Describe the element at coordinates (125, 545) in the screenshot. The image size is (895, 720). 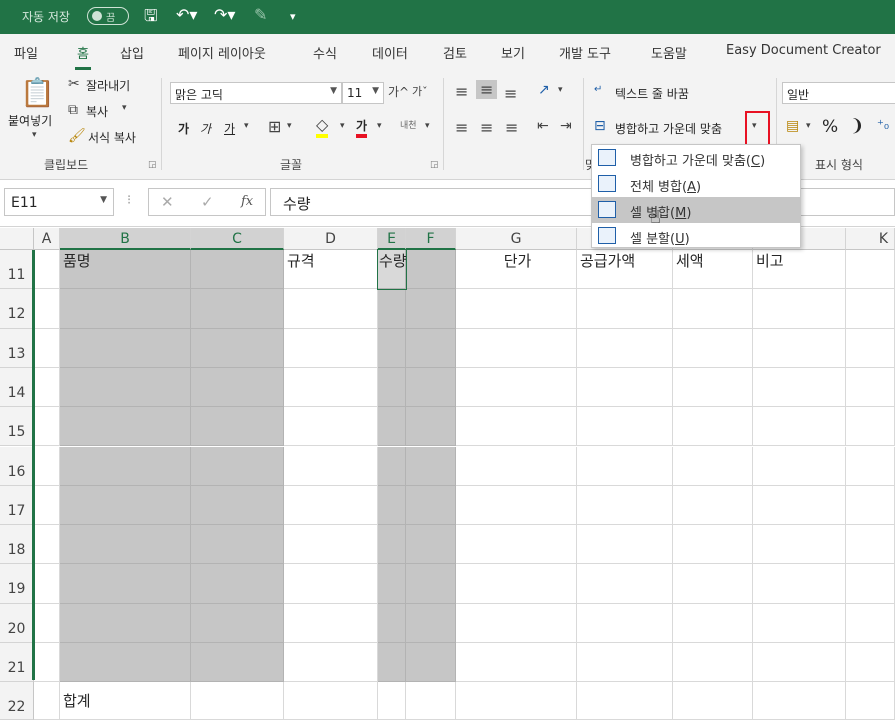
I see `cell-B18` at that location.